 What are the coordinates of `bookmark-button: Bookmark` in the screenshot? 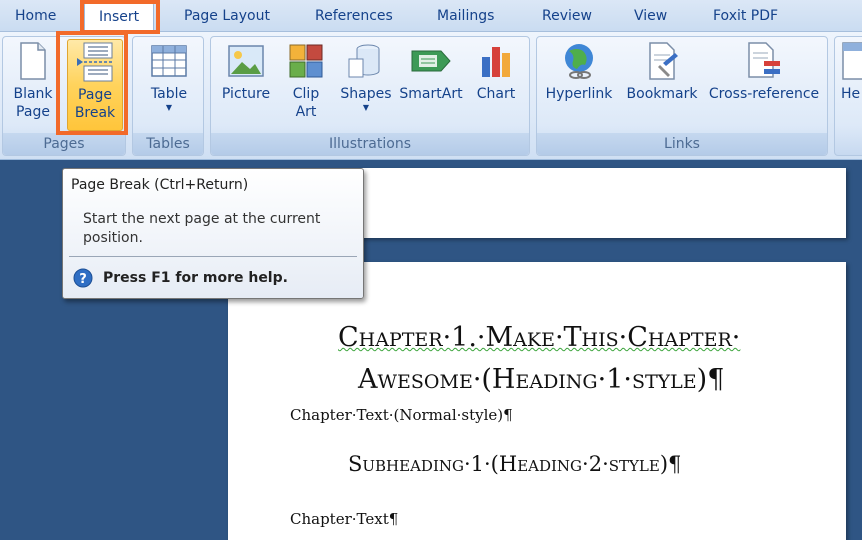 It's located at (662, 72).